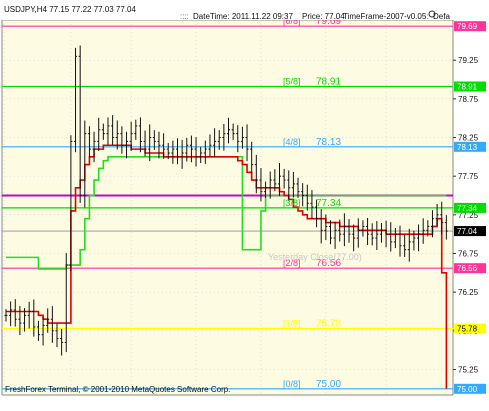 Image resolution: width=489 pixels, height=411 pixels. I want to click on murrey-level-value: 75.00, so click(328, 384).